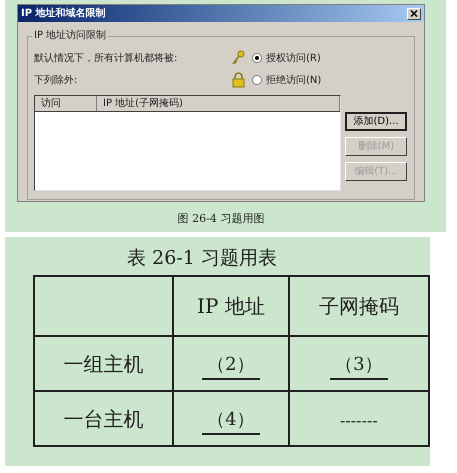  I want to click on table-cell: -------, so click(359, 420).